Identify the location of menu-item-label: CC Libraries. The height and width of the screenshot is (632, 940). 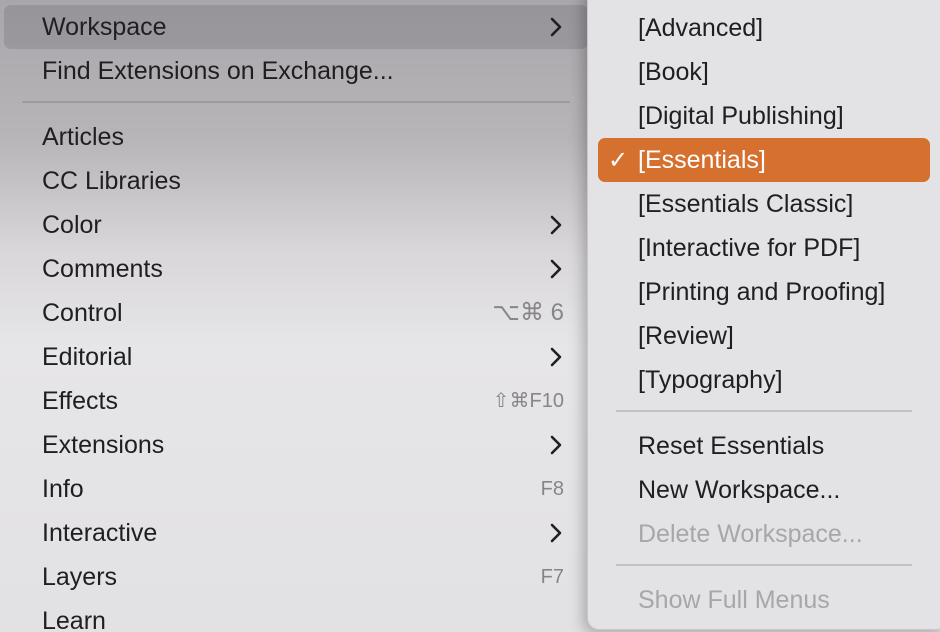
(111, 181).